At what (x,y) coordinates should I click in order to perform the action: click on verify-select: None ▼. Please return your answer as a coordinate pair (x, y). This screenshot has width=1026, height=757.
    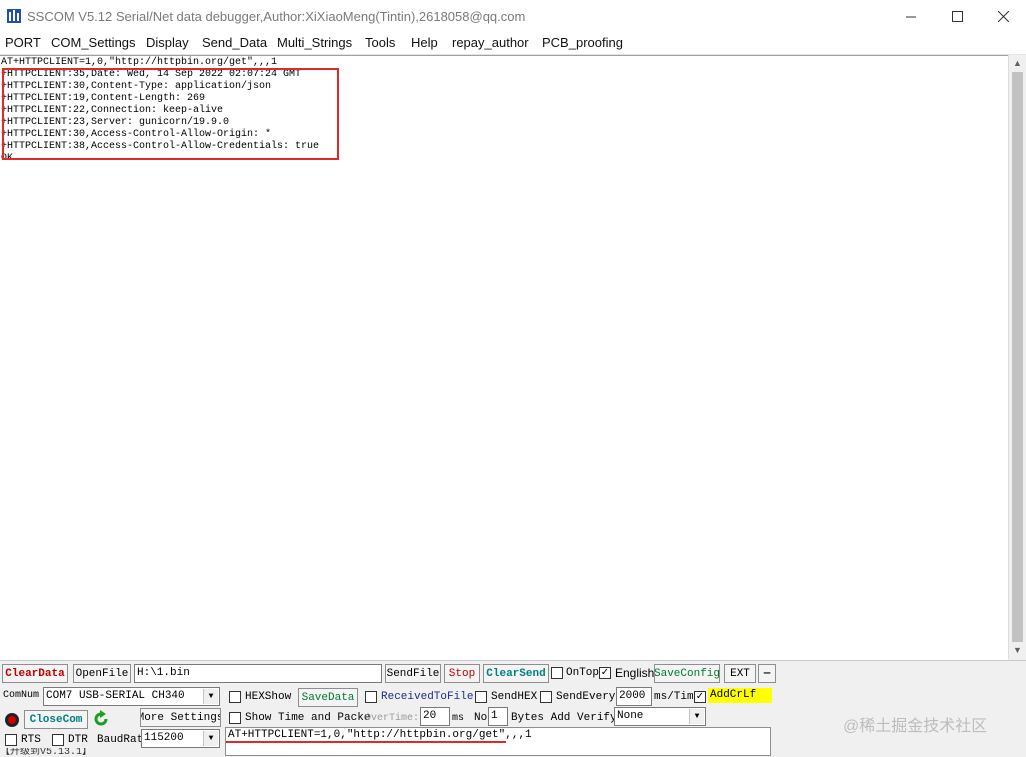
    Looking at the image, I should click on (660, 716).